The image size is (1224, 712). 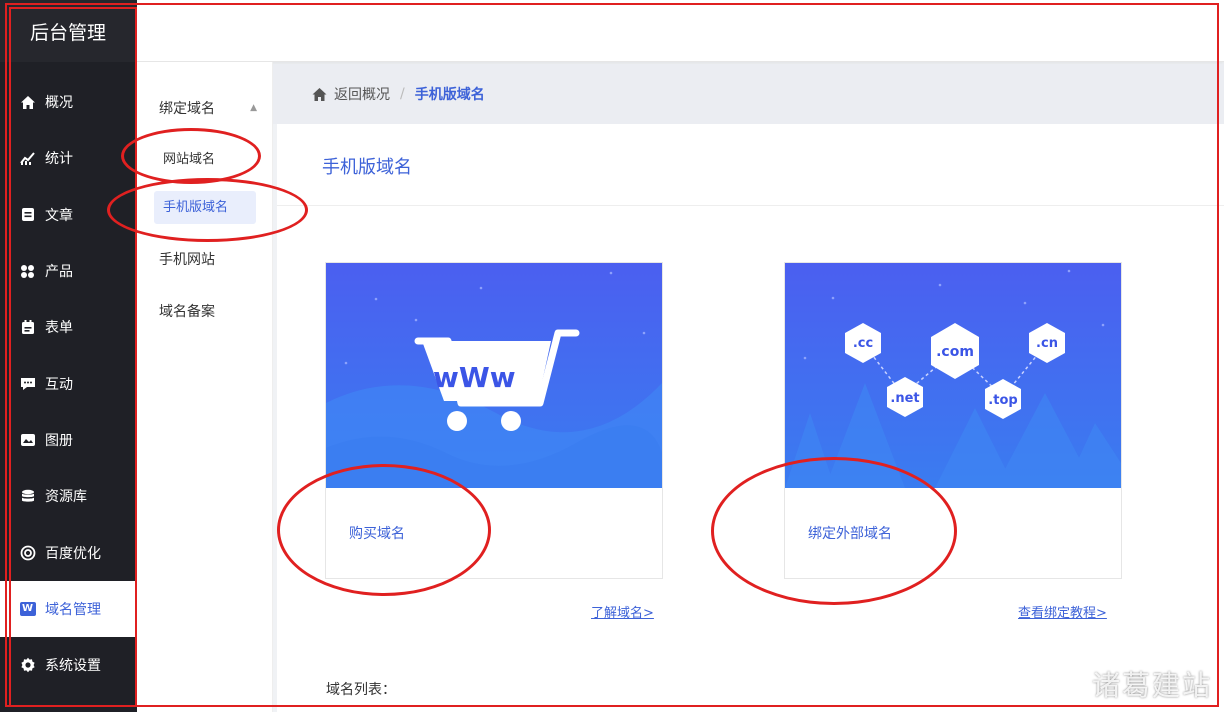 What do you see at coordinates (73, 609) in the screenshot?
I see `nav-label: 域名管理` at bounding box center [73, 609].